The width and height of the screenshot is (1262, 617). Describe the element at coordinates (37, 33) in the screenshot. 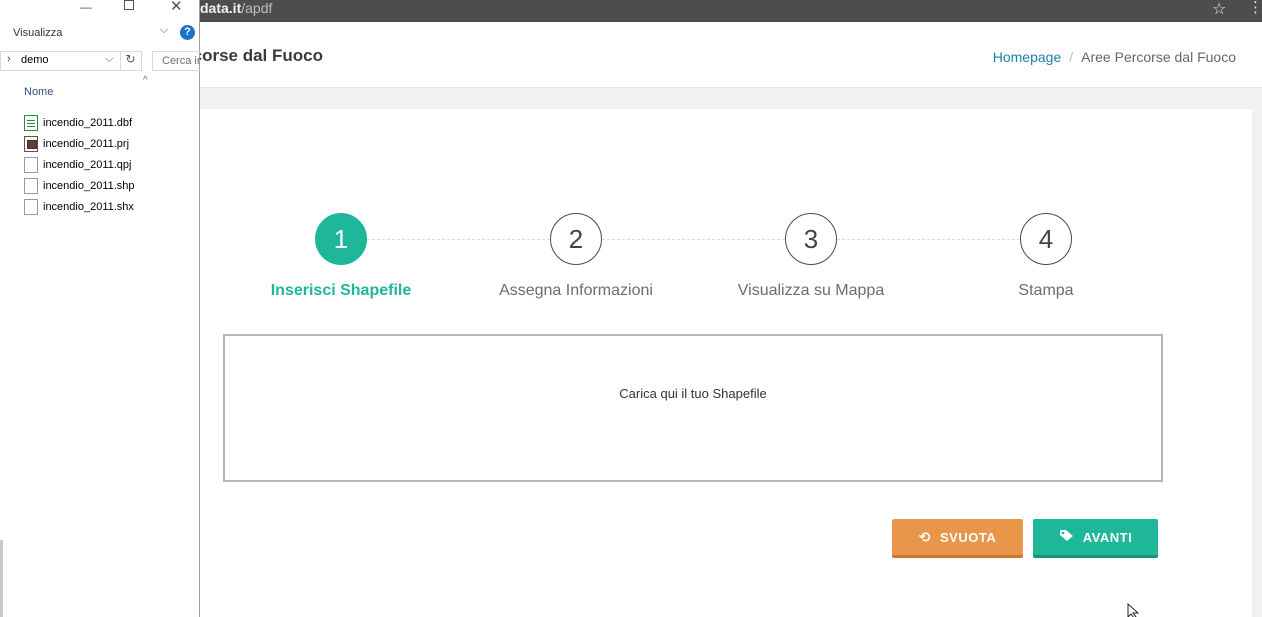

I see `ribbon-tab-view: Visualizza` at that location.